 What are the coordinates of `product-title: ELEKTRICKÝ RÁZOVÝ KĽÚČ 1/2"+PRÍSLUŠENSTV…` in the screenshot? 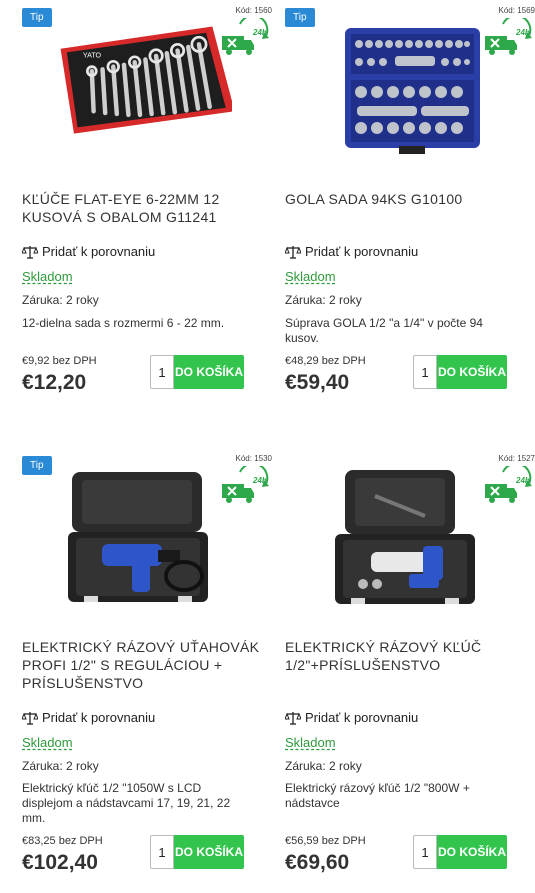 It's located at (405, 656).